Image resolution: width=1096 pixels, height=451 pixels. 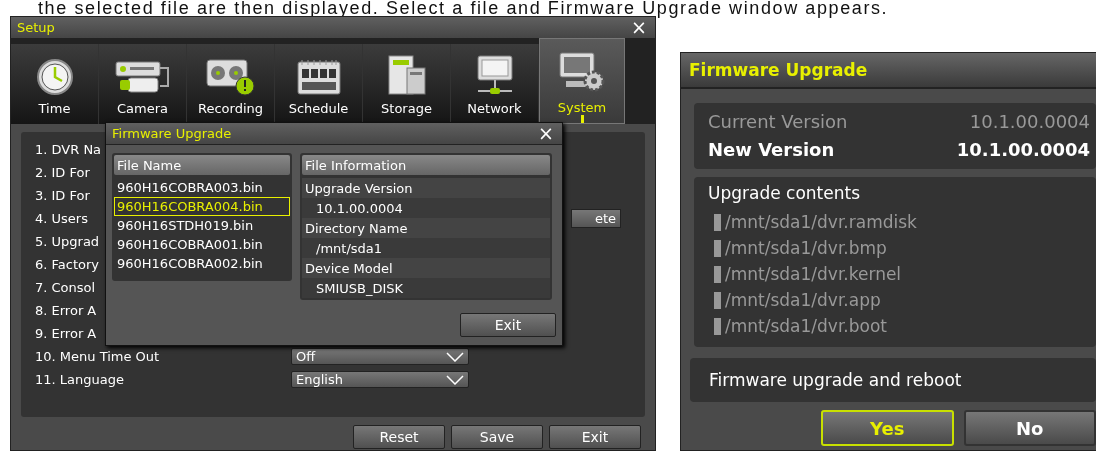 What do you see at coordinates (79, 379) in the screenshot?
I see `setting-label: 11. Language` at bounding box center [79, 379].